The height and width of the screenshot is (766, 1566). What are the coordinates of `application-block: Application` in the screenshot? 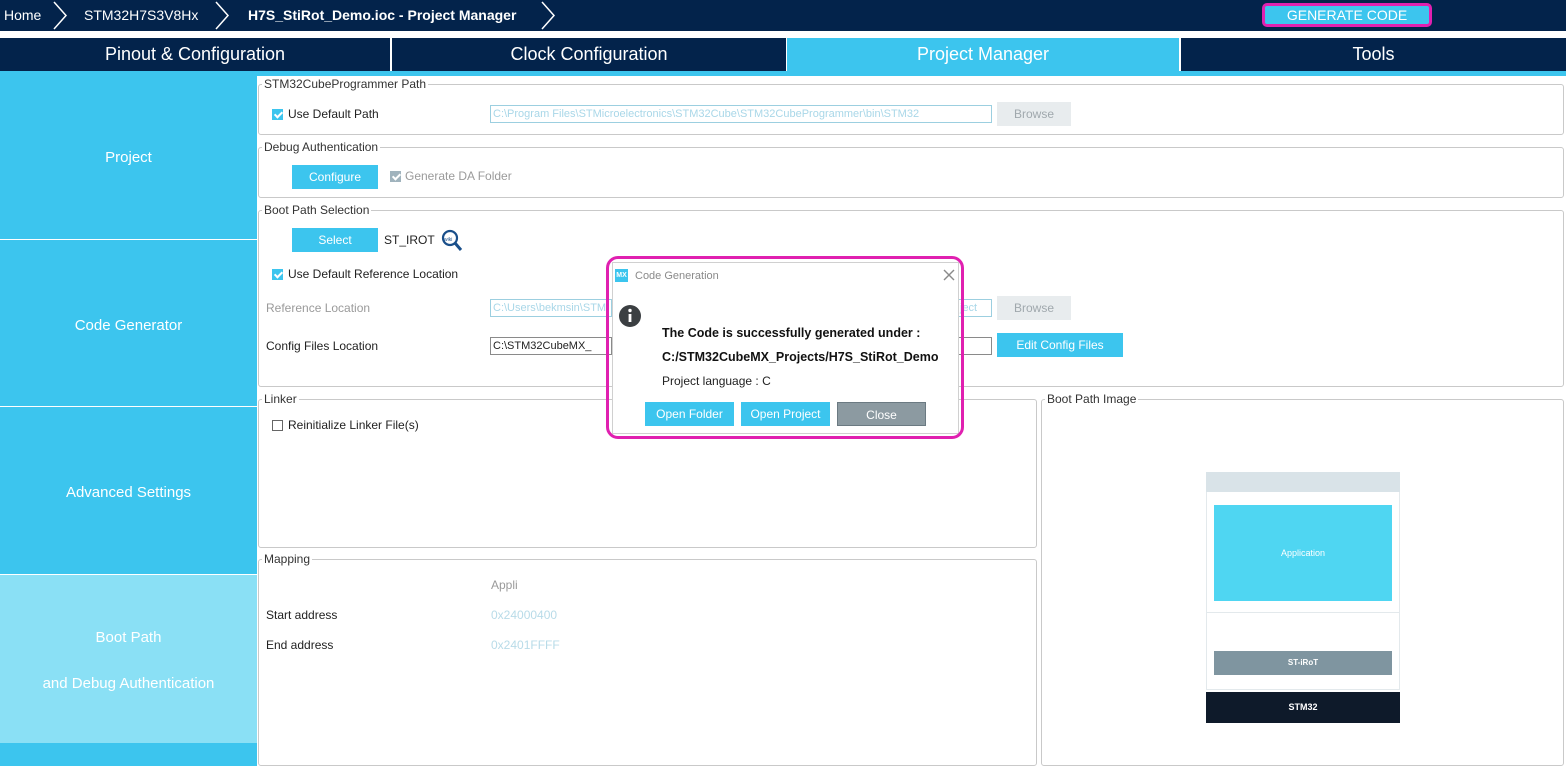 It's located at (1303, 553).